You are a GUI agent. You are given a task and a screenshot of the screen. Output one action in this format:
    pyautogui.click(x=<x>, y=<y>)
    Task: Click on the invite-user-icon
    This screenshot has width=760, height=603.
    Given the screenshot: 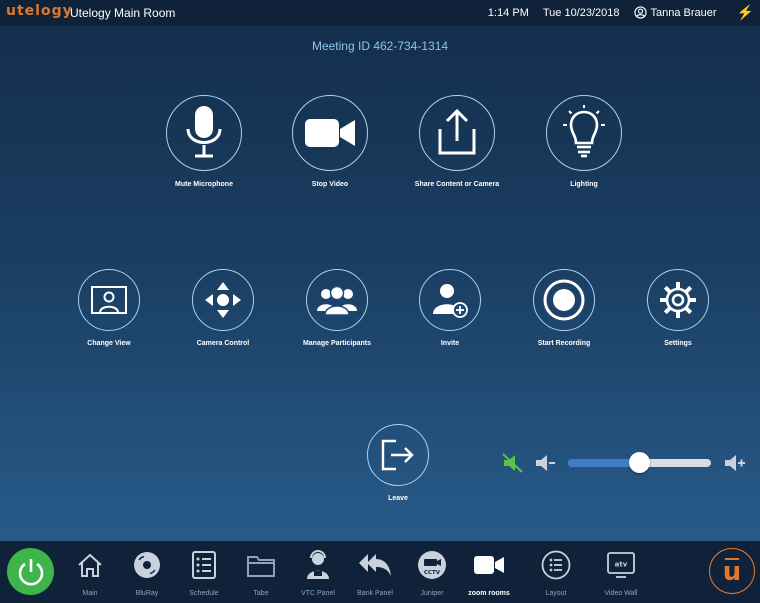 What is the action you would take?
    pyautogui.click(x=450, y=301)
    